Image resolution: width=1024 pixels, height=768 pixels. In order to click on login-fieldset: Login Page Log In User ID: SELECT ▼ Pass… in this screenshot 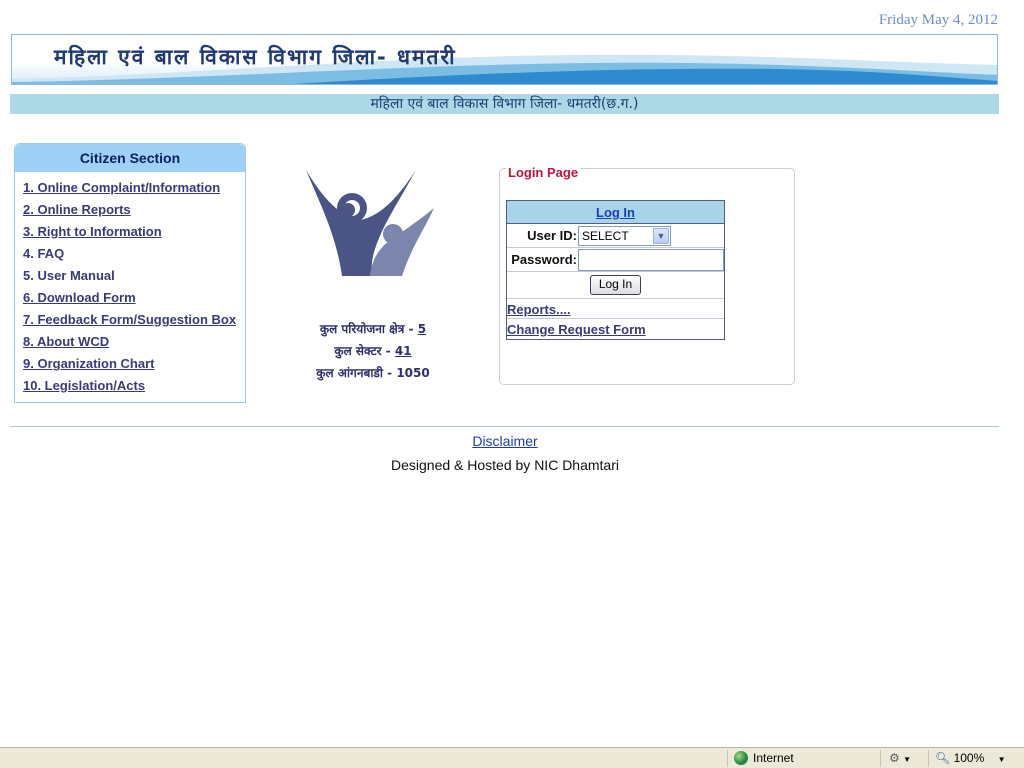, I will do `click(647, 275)`.